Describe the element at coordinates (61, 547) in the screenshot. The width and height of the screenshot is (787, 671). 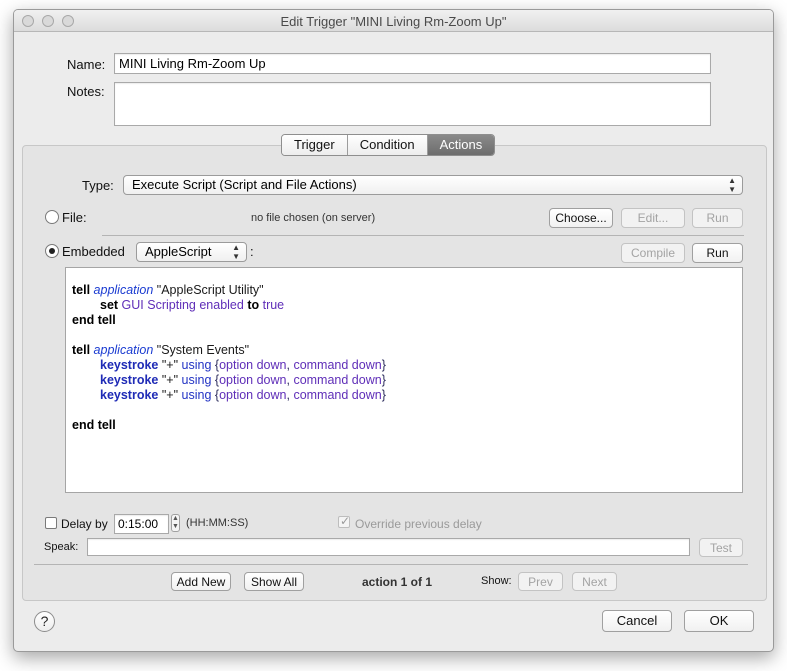
I see `speak-label: Speak:` at that location.